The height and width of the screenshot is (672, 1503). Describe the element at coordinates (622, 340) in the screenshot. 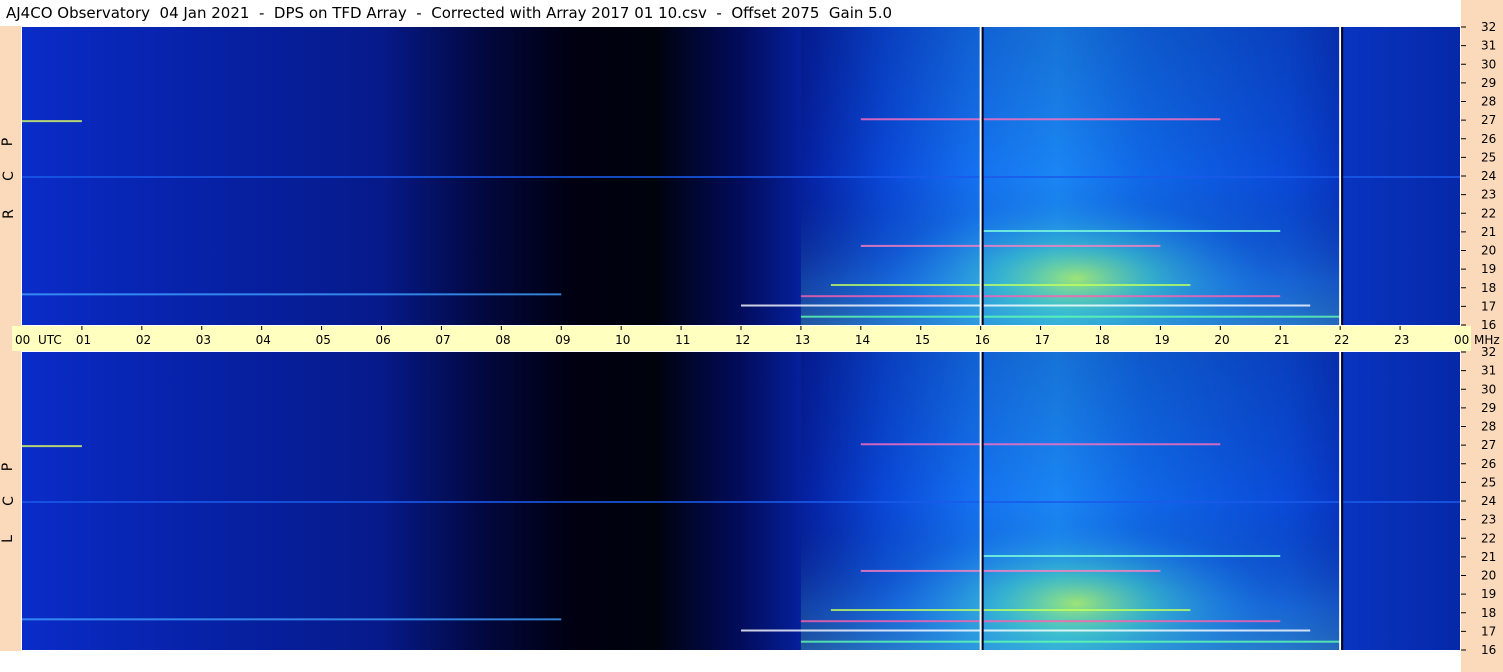

I see `time-tick-label: 10` at that location.